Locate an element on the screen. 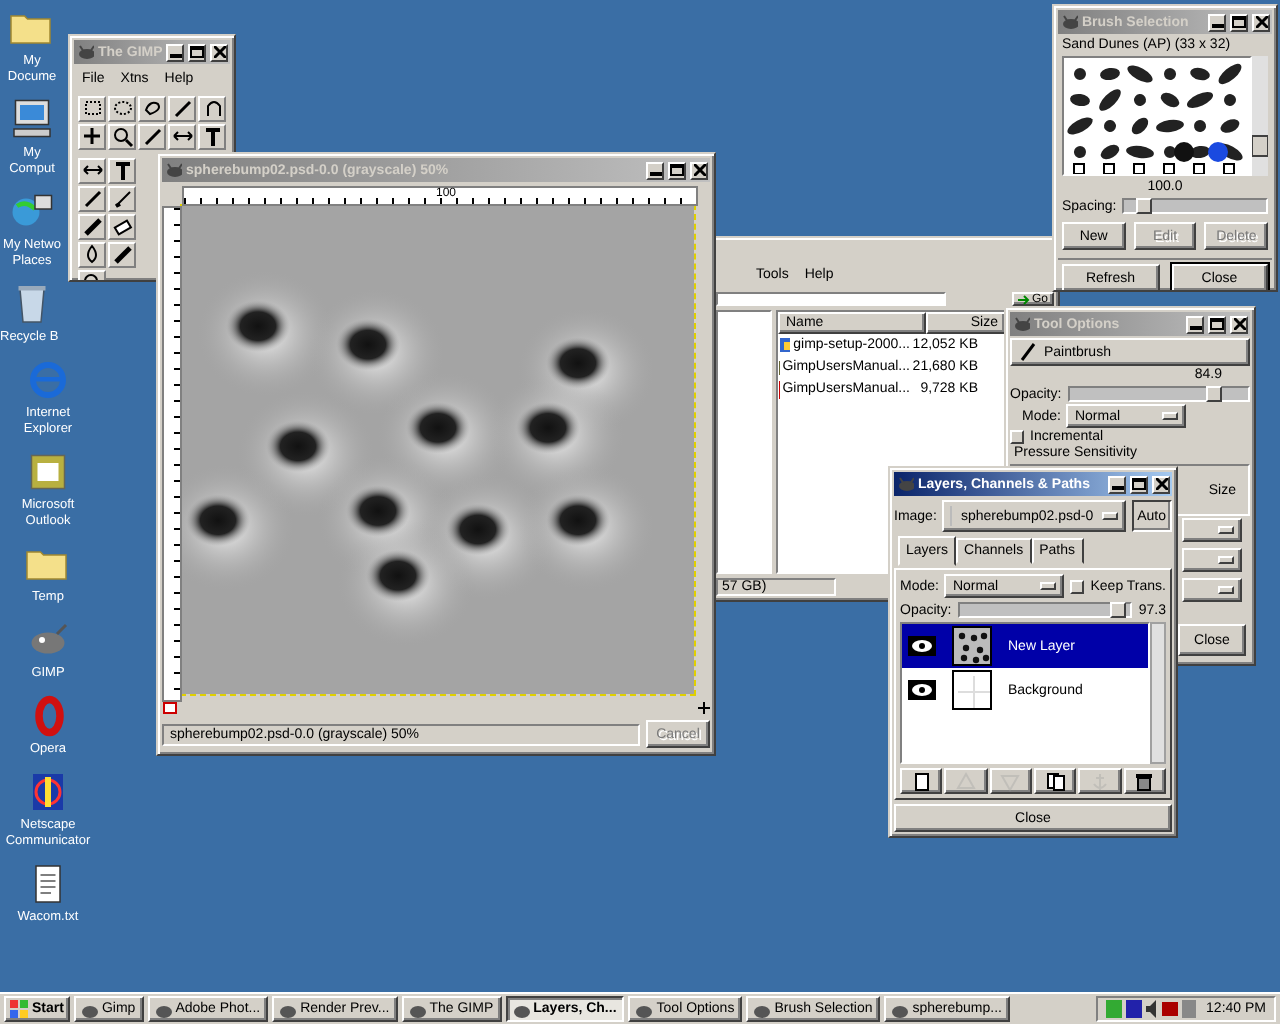 This screenshot has height=1024, width=1280. brush-icon is located at coordinates (122, 199).